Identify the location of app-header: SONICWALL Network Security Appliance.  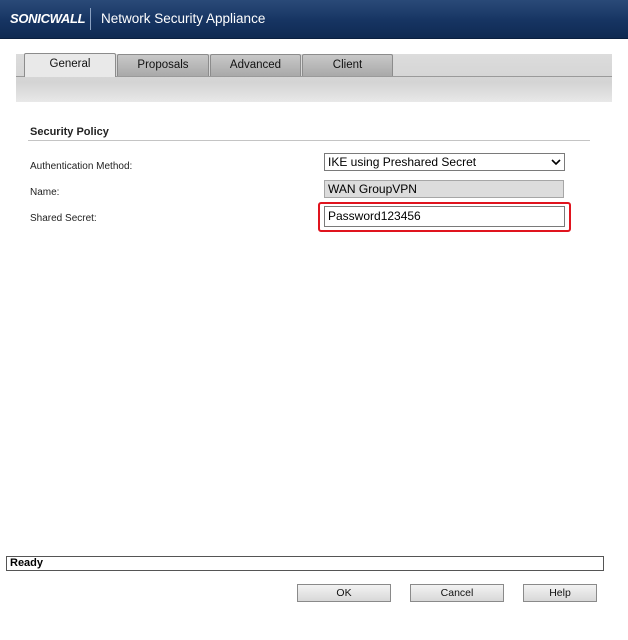
(314, 19).